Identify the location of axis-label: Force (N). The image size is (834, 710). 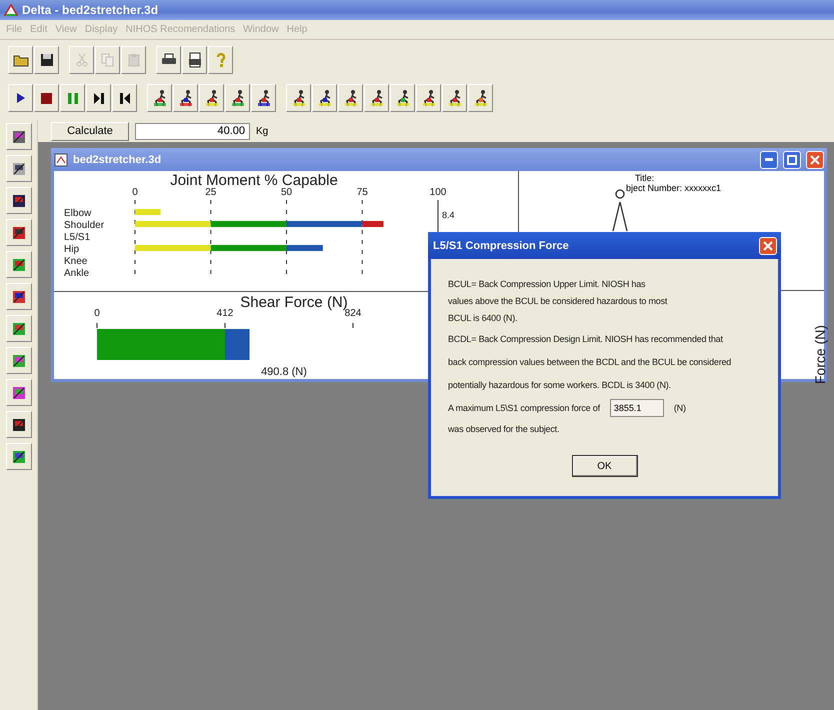
(820, 354).